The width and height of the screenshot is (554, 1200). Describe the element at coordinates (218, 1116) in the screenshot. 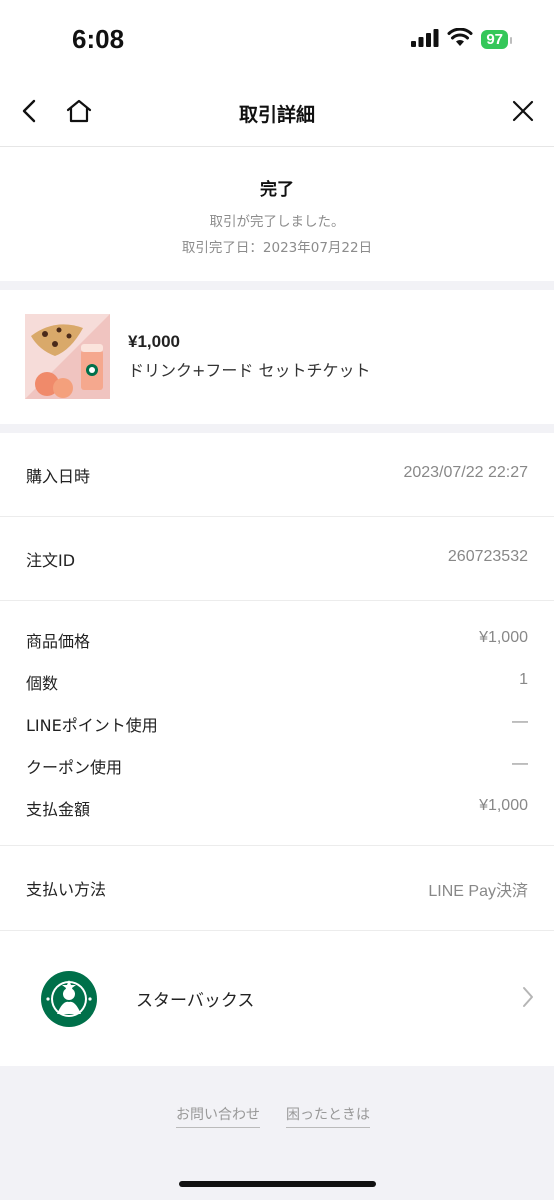

I see `contact-link: お問い合わせ` at that location.